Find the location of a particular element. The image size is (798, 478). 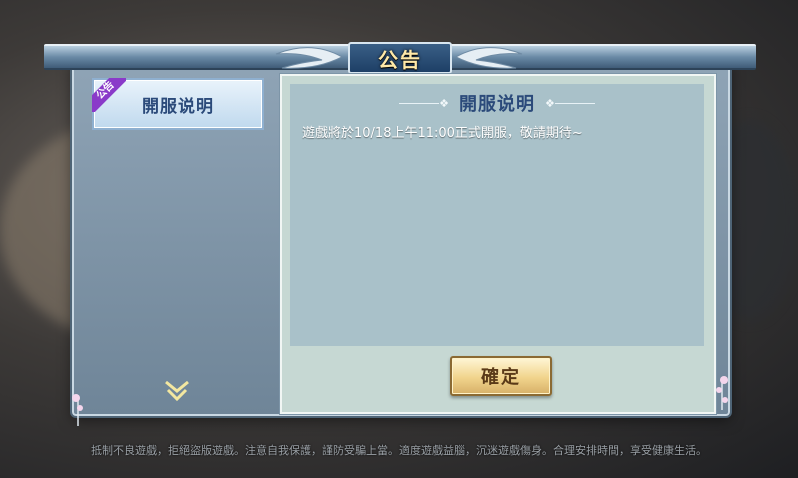

notice-heading: ❖ 開服说明 ❖ is located at coordinates (497, 103).